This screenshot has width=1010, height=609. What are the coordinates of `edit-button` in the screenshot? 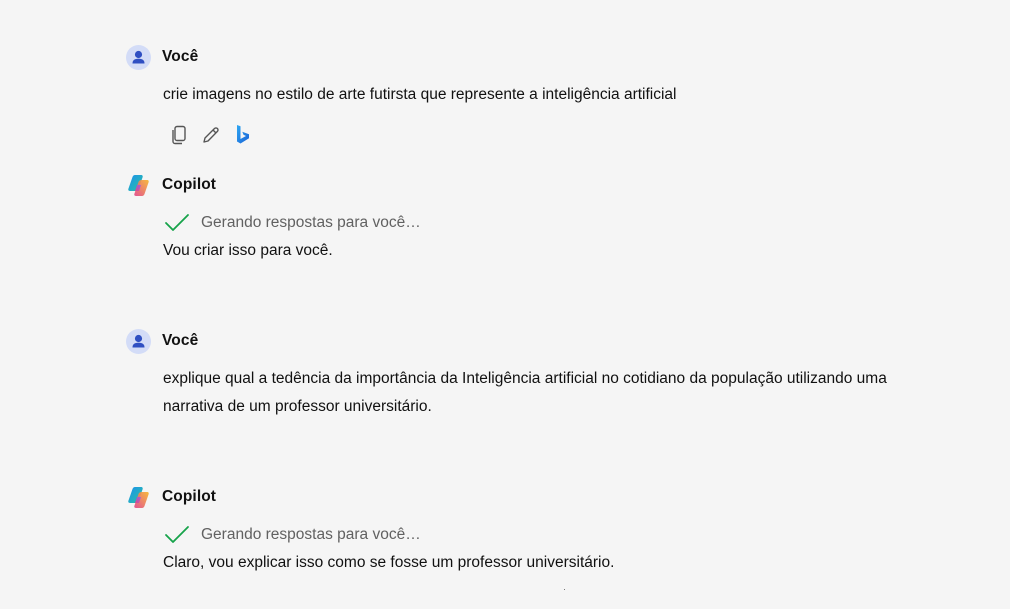 It's located at (211, 135).